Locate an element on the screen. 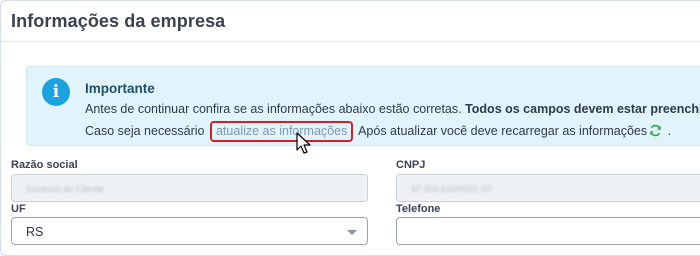 The image size is (700, 256). title-divider is located at coordinates (350, 41).